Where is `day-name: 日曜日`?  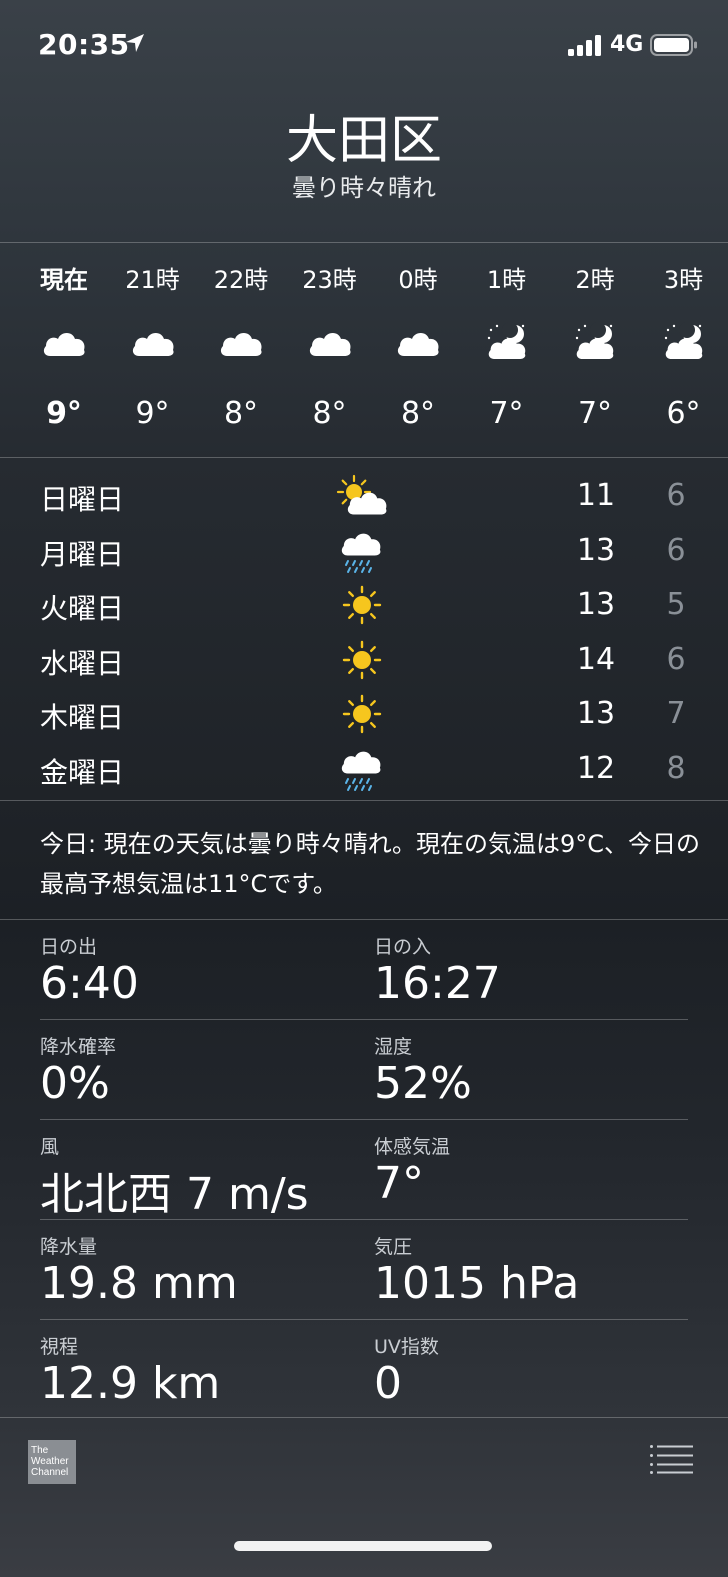 day-name: 日曜日 is located at coordinates (82, 499).